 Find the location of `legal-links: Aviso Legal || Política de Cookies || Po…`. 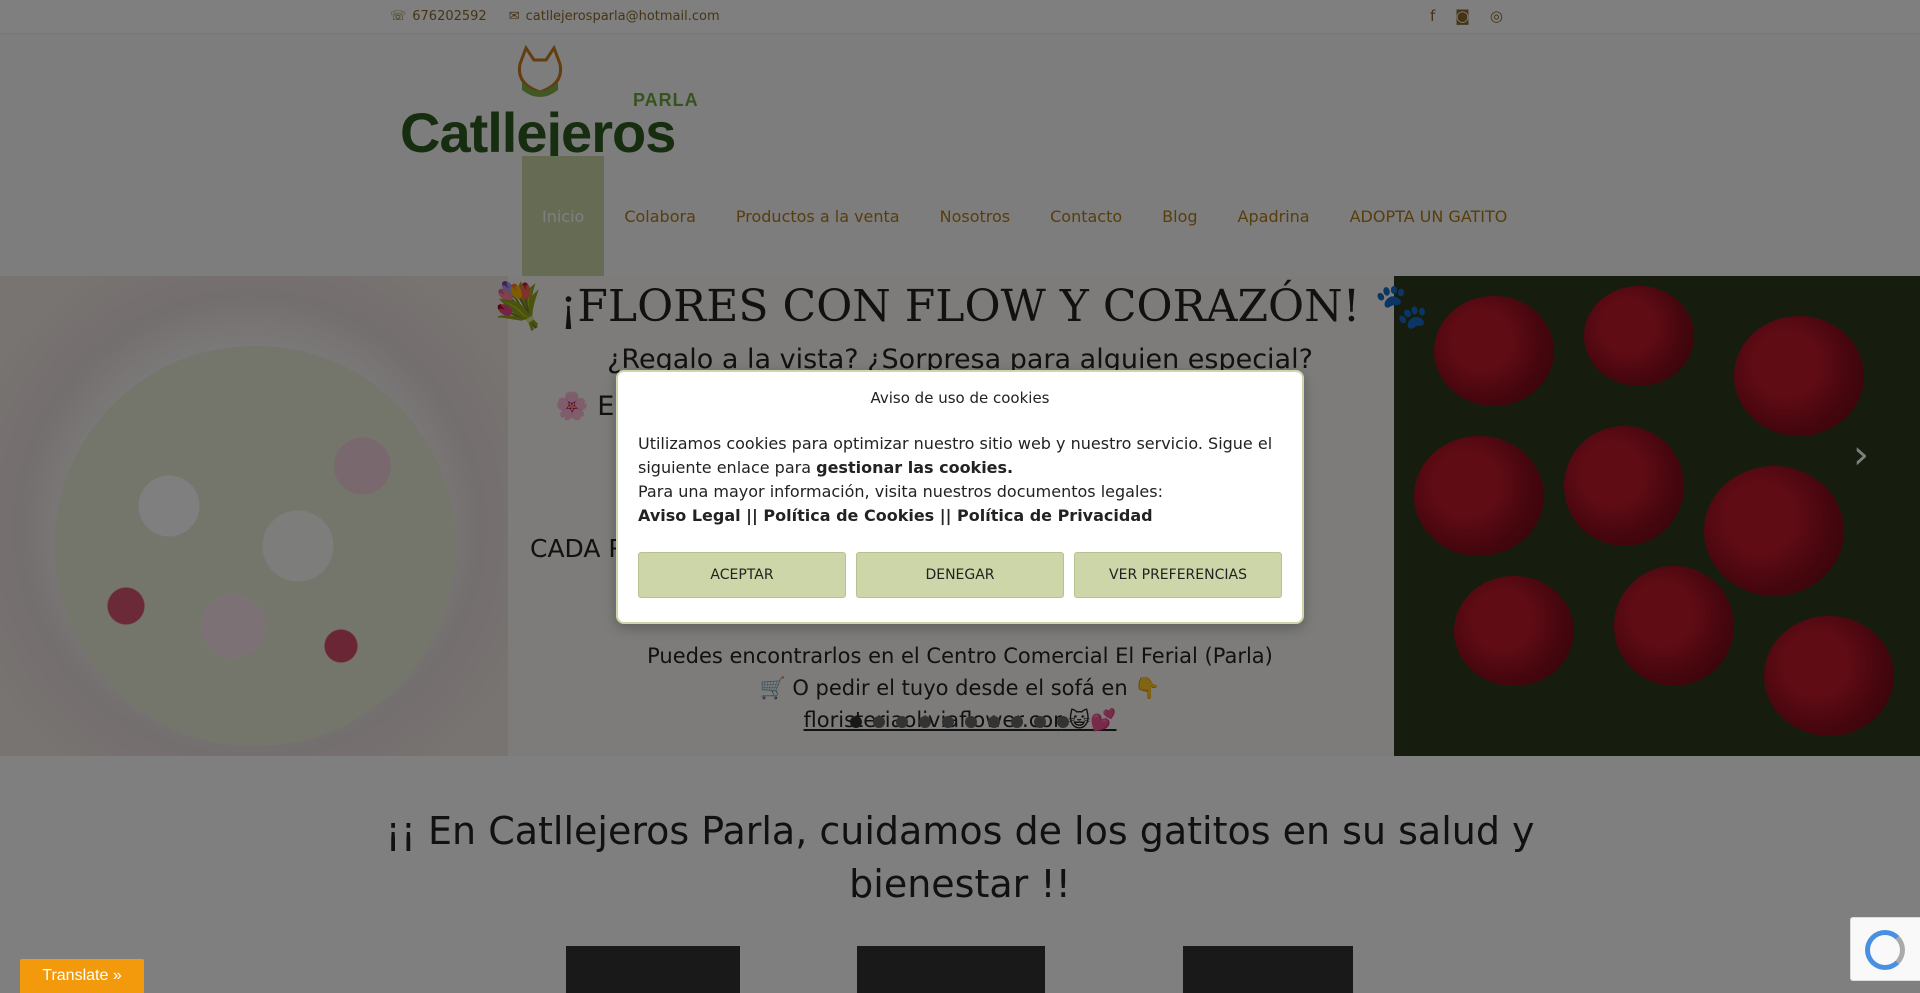

legal-links: Aviso Legal || Política de Cookies || Po… is located at coordinates (895, 515).